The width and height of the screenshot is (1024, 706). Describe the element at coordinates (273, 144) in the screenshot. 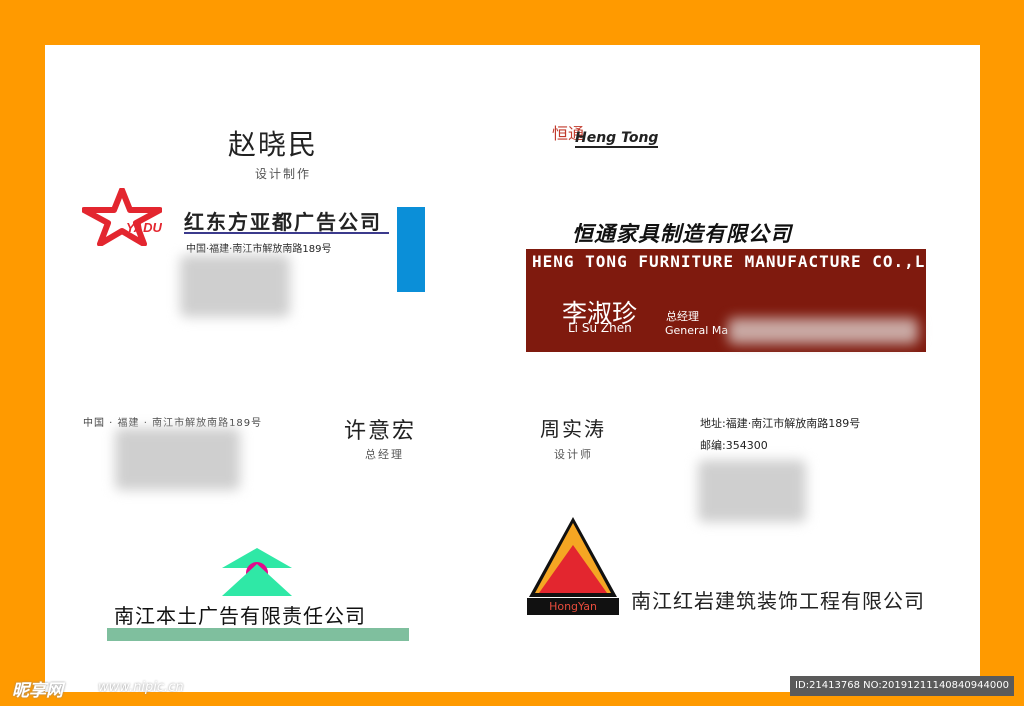

I see `card1-person-name: 赵晓民` at that location.